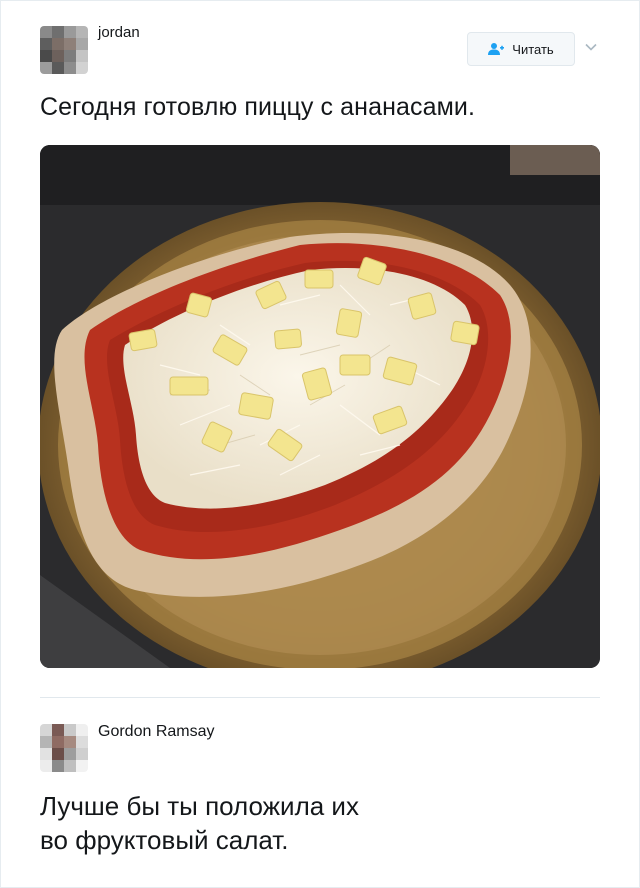 The width and height of the screenshot is (640, 888). What do you see at coordinates (258, 107) in the screenshot?
I see `tweet-text: Сегодня готовлю пиццу с ананасами.` at bounding box center [258, 107].